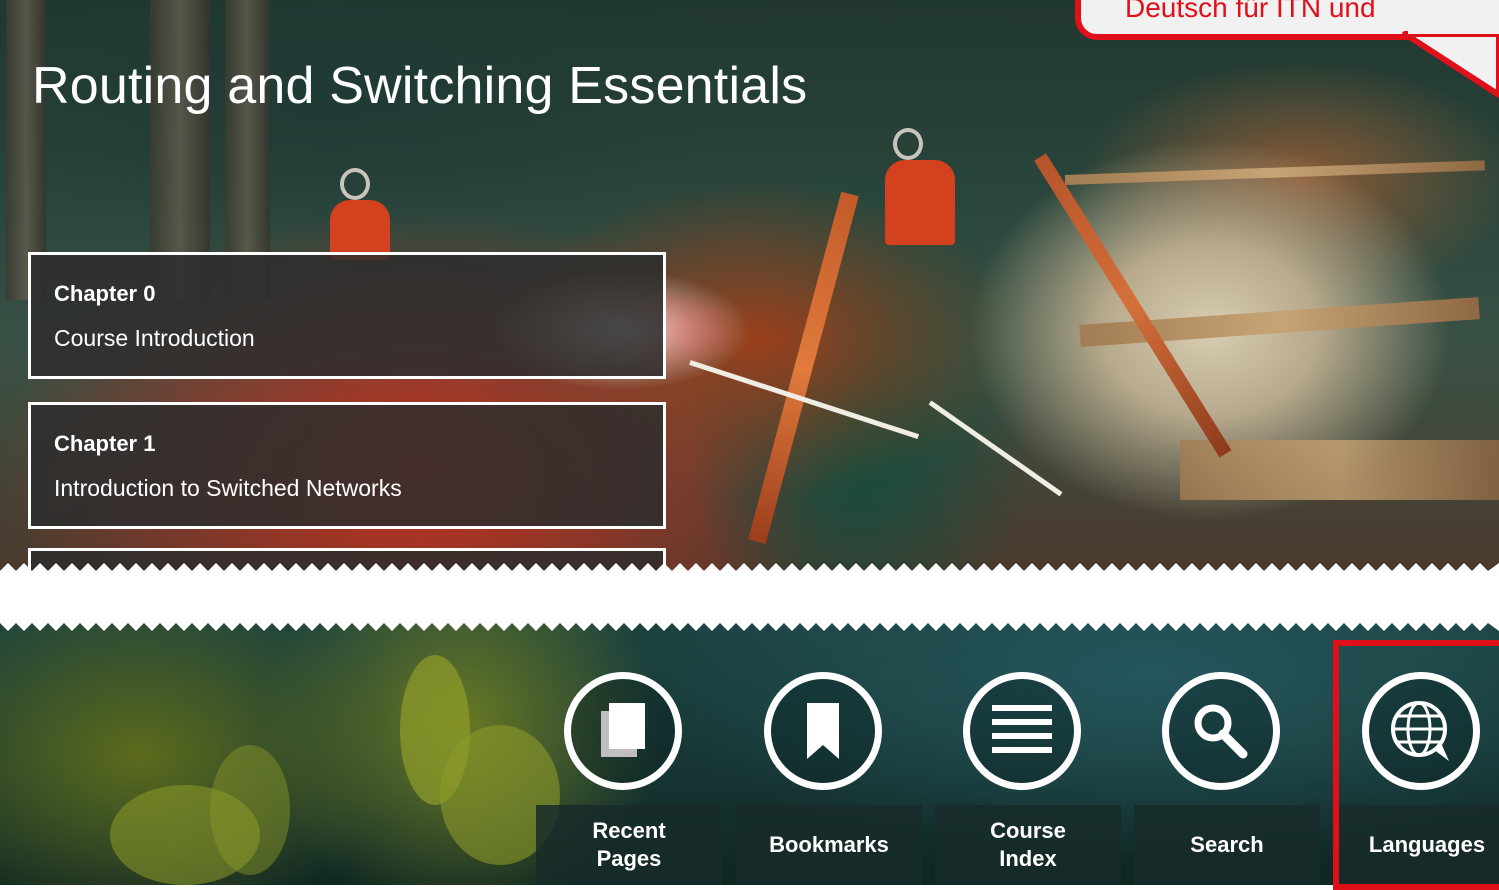  I want to click on page-title: Routing and Switching Essentials, so click(420, 86).